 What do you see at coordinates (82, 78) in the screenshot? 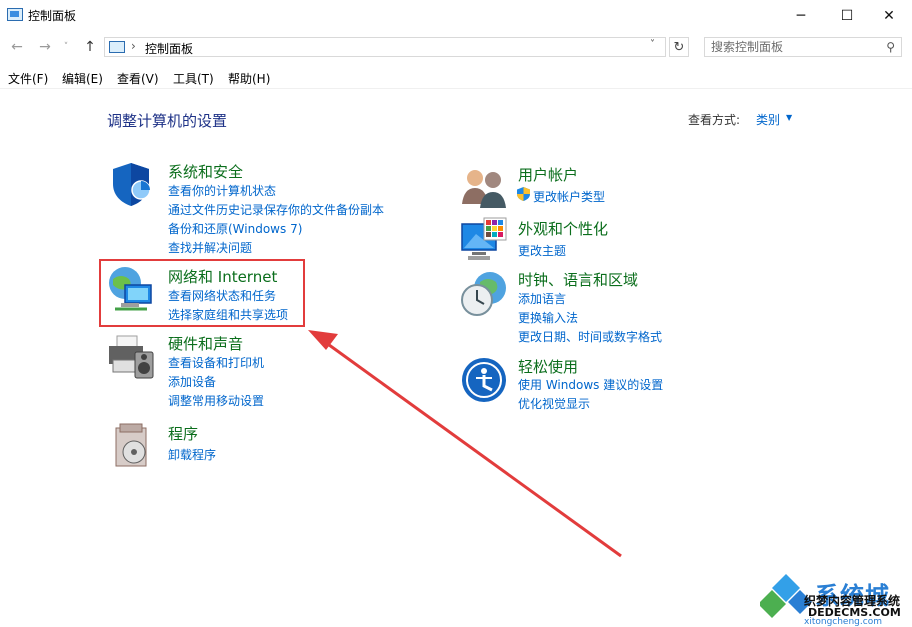
I see `menu-edit: 编辑(E)` at bounding box center [82, 78].